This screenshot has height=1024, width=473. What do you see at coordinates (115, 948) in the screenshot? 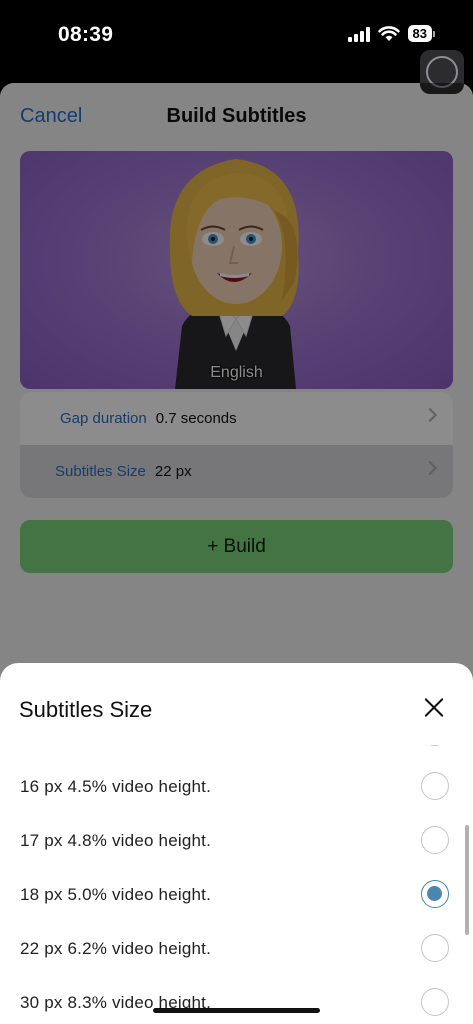
I see `option-label: 22 px 6.2% video height.` at bounding box center [115, 948].